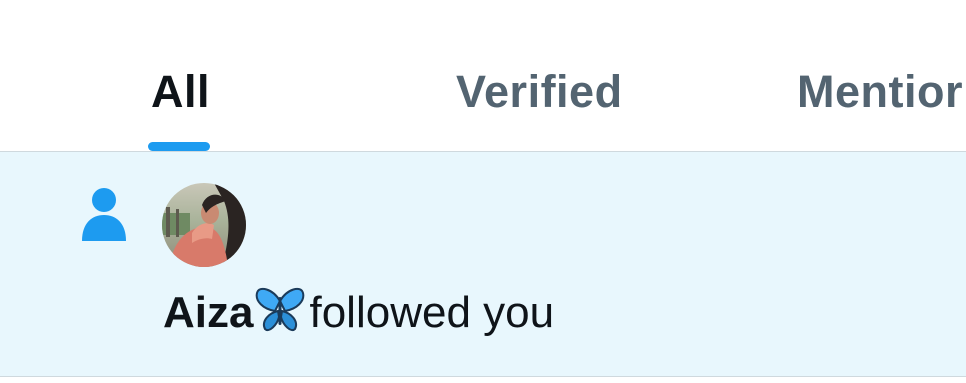 The width and height of the screenshot is (966, 383). I want to click on notification-divider, so click(483, 376).